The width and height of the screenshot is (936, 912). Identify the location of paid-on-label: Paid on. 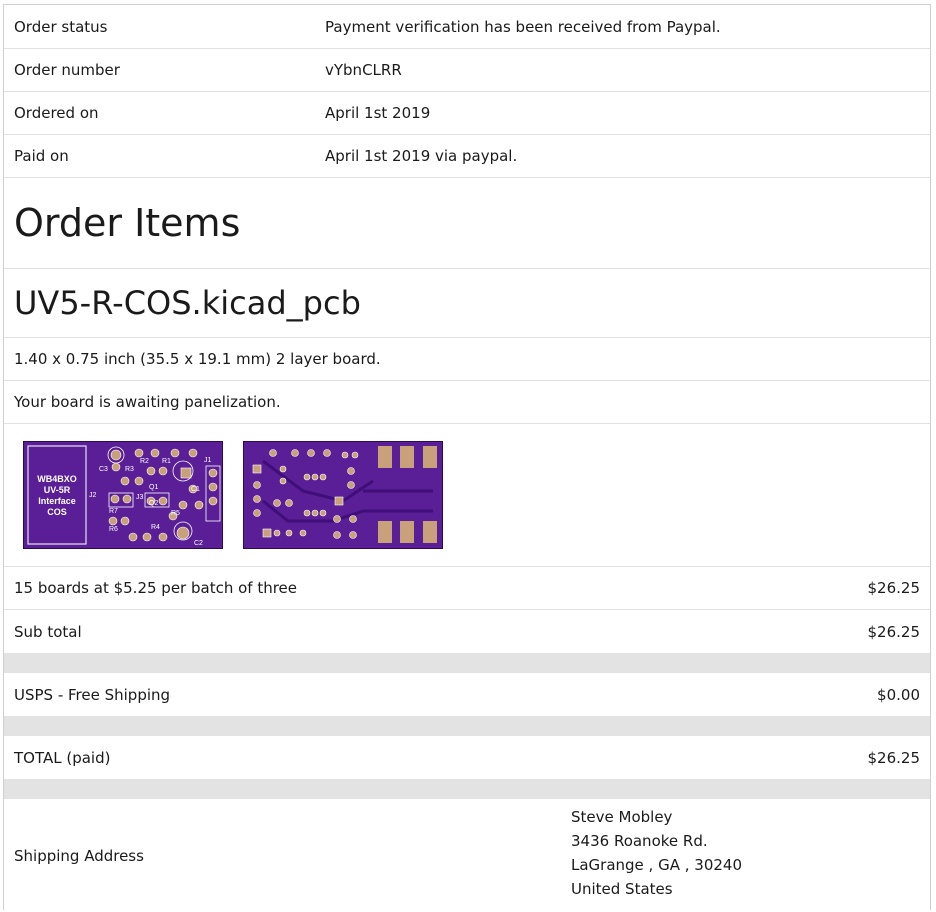
(41, 156).